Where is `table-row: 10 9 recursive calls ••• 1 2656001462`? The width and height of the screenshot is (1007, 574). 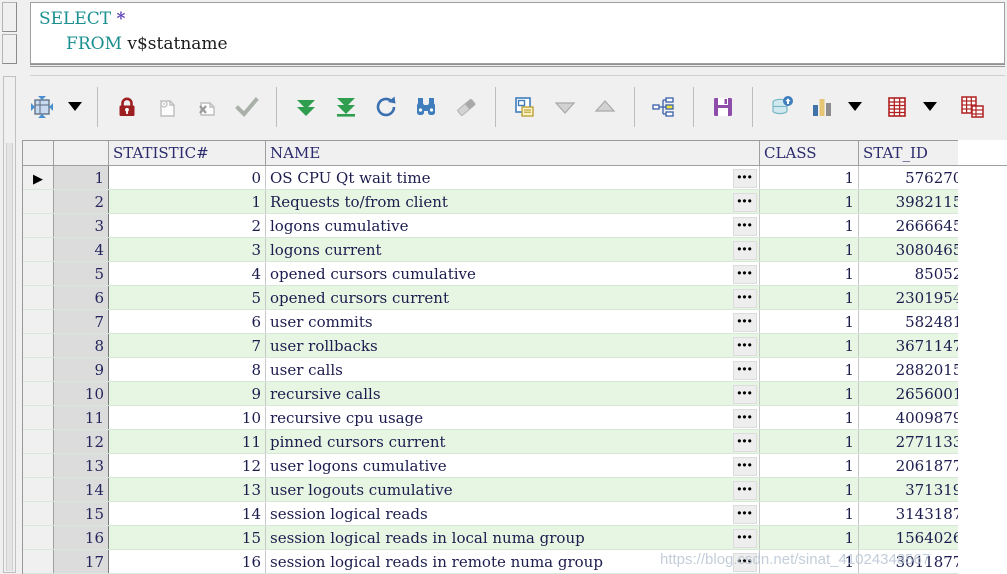
table-row: 10 9 recursive calls ••• 1 2656001462 is located at coordinates (509, 393).